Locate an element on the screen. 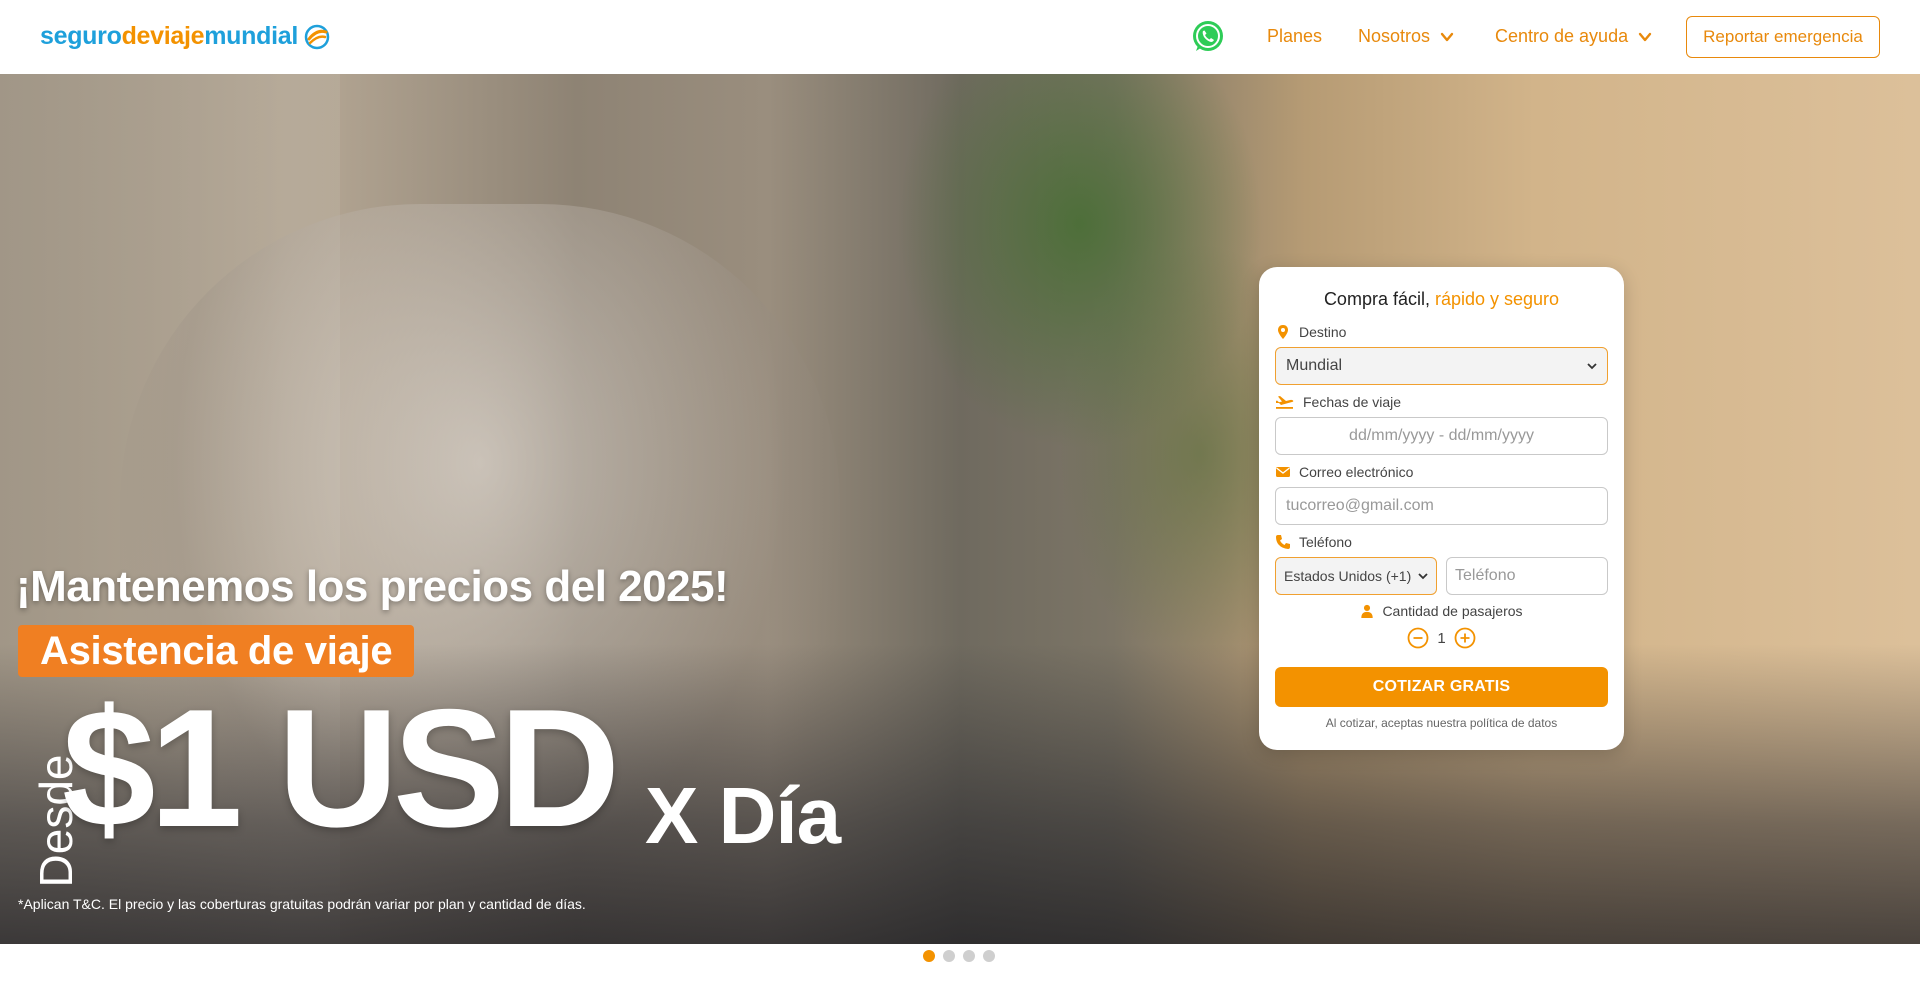 Image resolution: width=1920 pixels, height=993 pixels. nav-nosotros: Nosotros is located at coordinates (1406, 36).